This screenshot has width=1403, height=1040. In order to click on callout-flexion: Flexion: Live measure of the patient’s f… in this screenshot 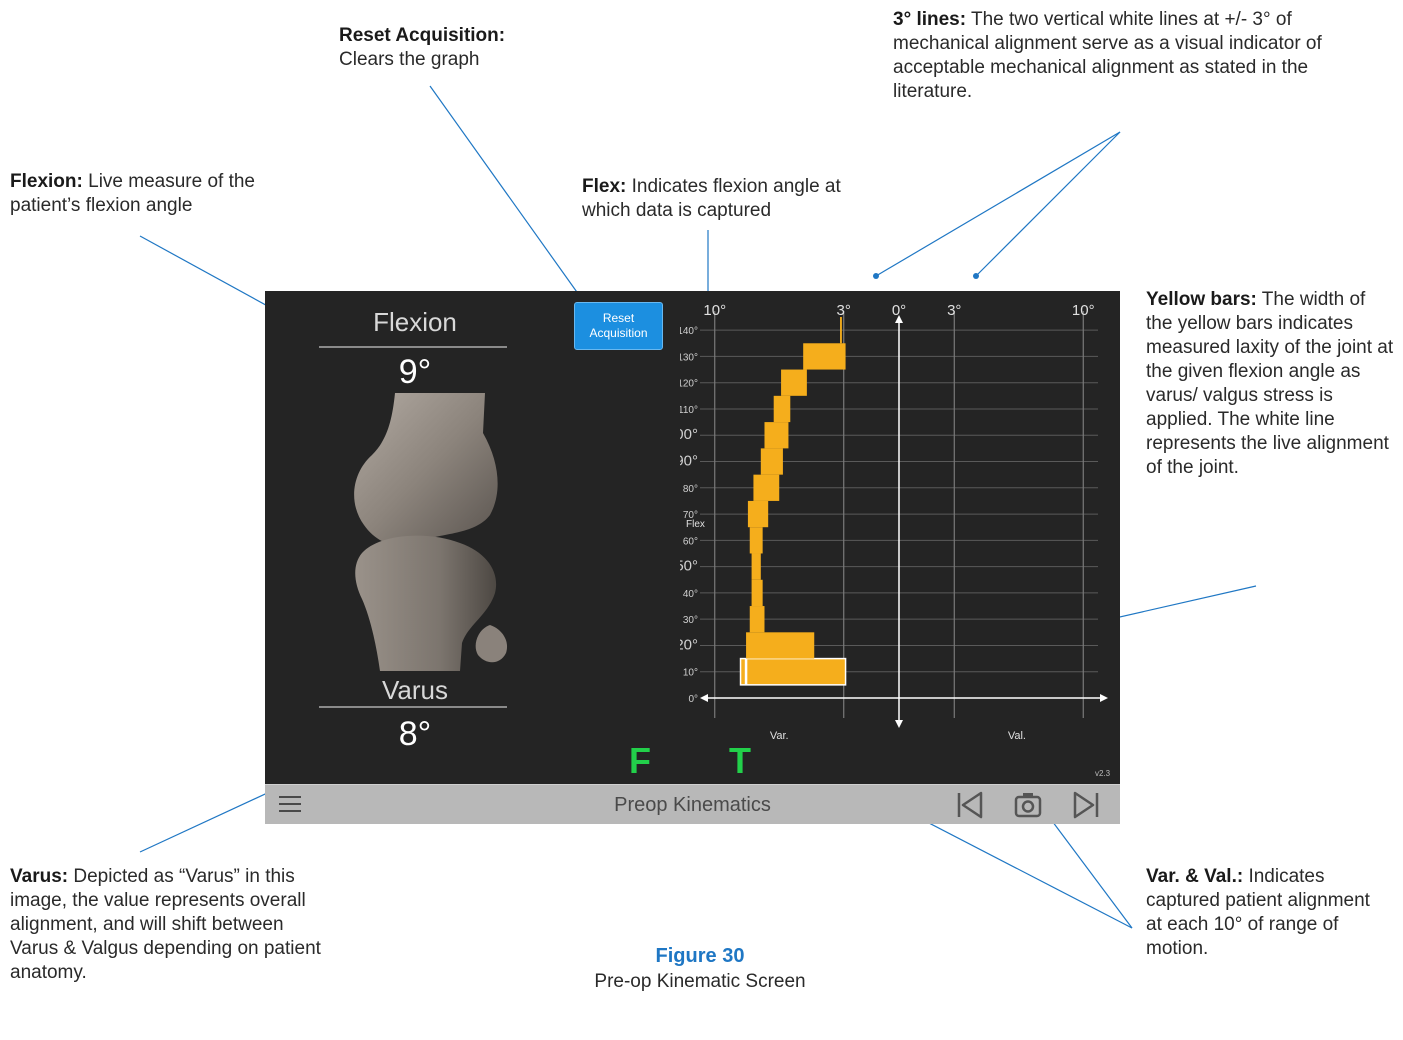, I will do `click(132, 193)`.